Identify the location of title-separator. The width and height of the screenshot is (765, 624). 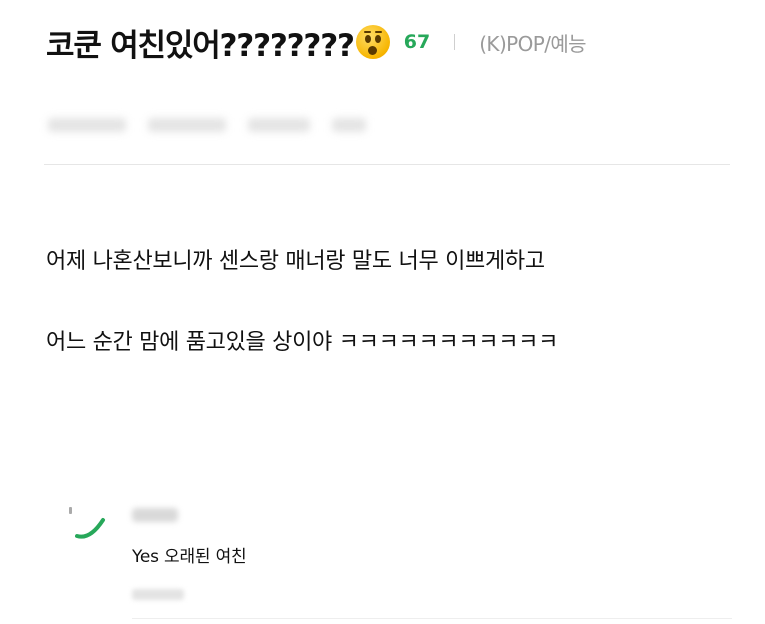
(455, 42).